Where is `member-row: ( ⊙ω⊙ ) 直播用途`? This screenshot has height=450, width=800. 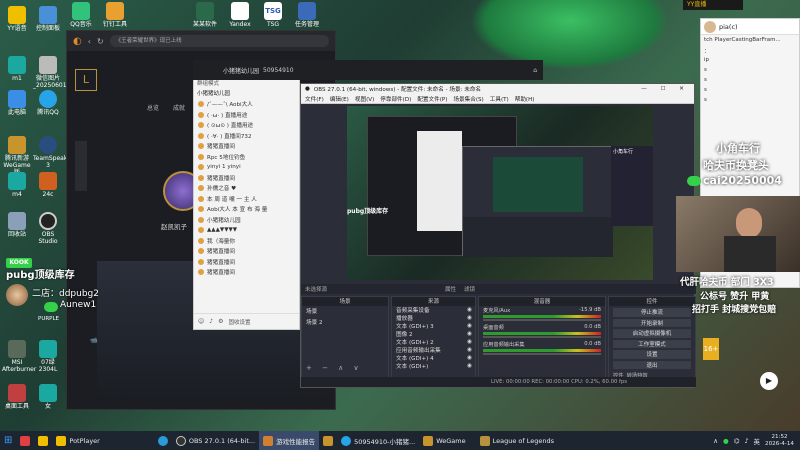 member-row: ( ⊙ω⊙ ) 直播用途 is located at coordinates (246, 125).